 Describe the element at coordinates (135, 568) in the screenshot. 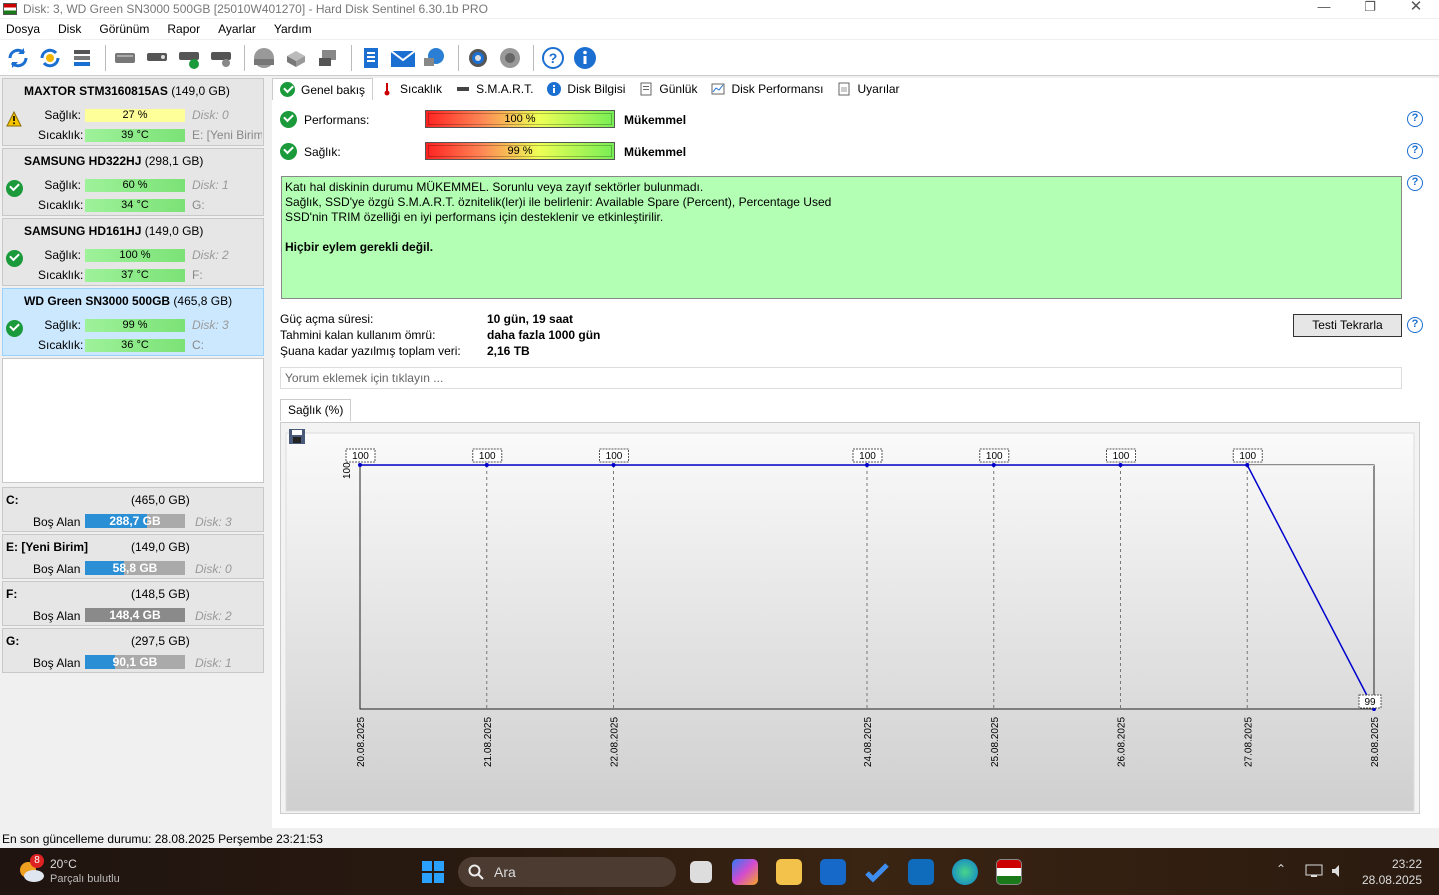

I see `free-space-bar: 58,8 GB` at that location.